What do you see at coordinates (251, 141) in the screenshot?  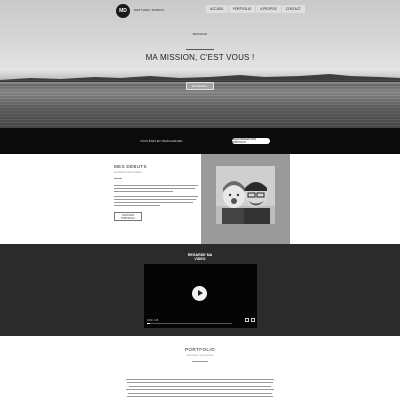 I see `download-portfolio-button: TÉLÉCHARGER MON PORTFOLIO` at bounding box center [251, 141].